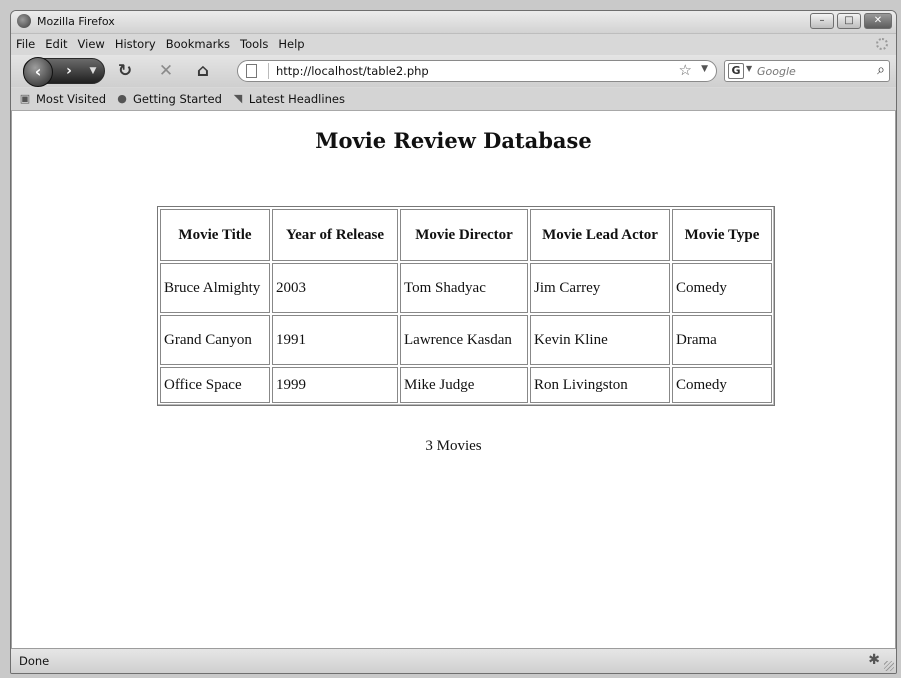 This screenshot has width=901, height=678. Describe the element at coordinates (749, 68) in the screenshot. I see `search-engine-dropdown-icon: ▼` at that location.